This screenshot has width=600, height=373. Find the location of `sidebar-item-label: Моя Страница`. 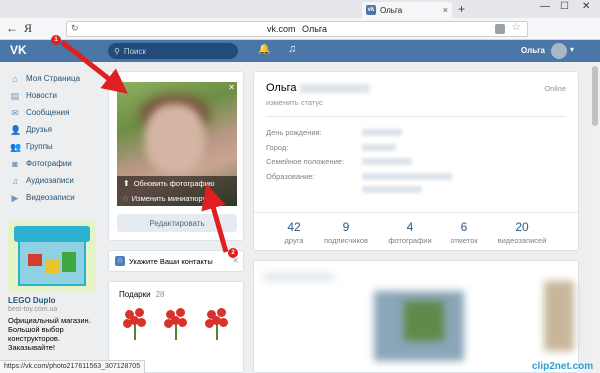

sidebar-item-label: Моя Страница is located at coordinates (53, 78).